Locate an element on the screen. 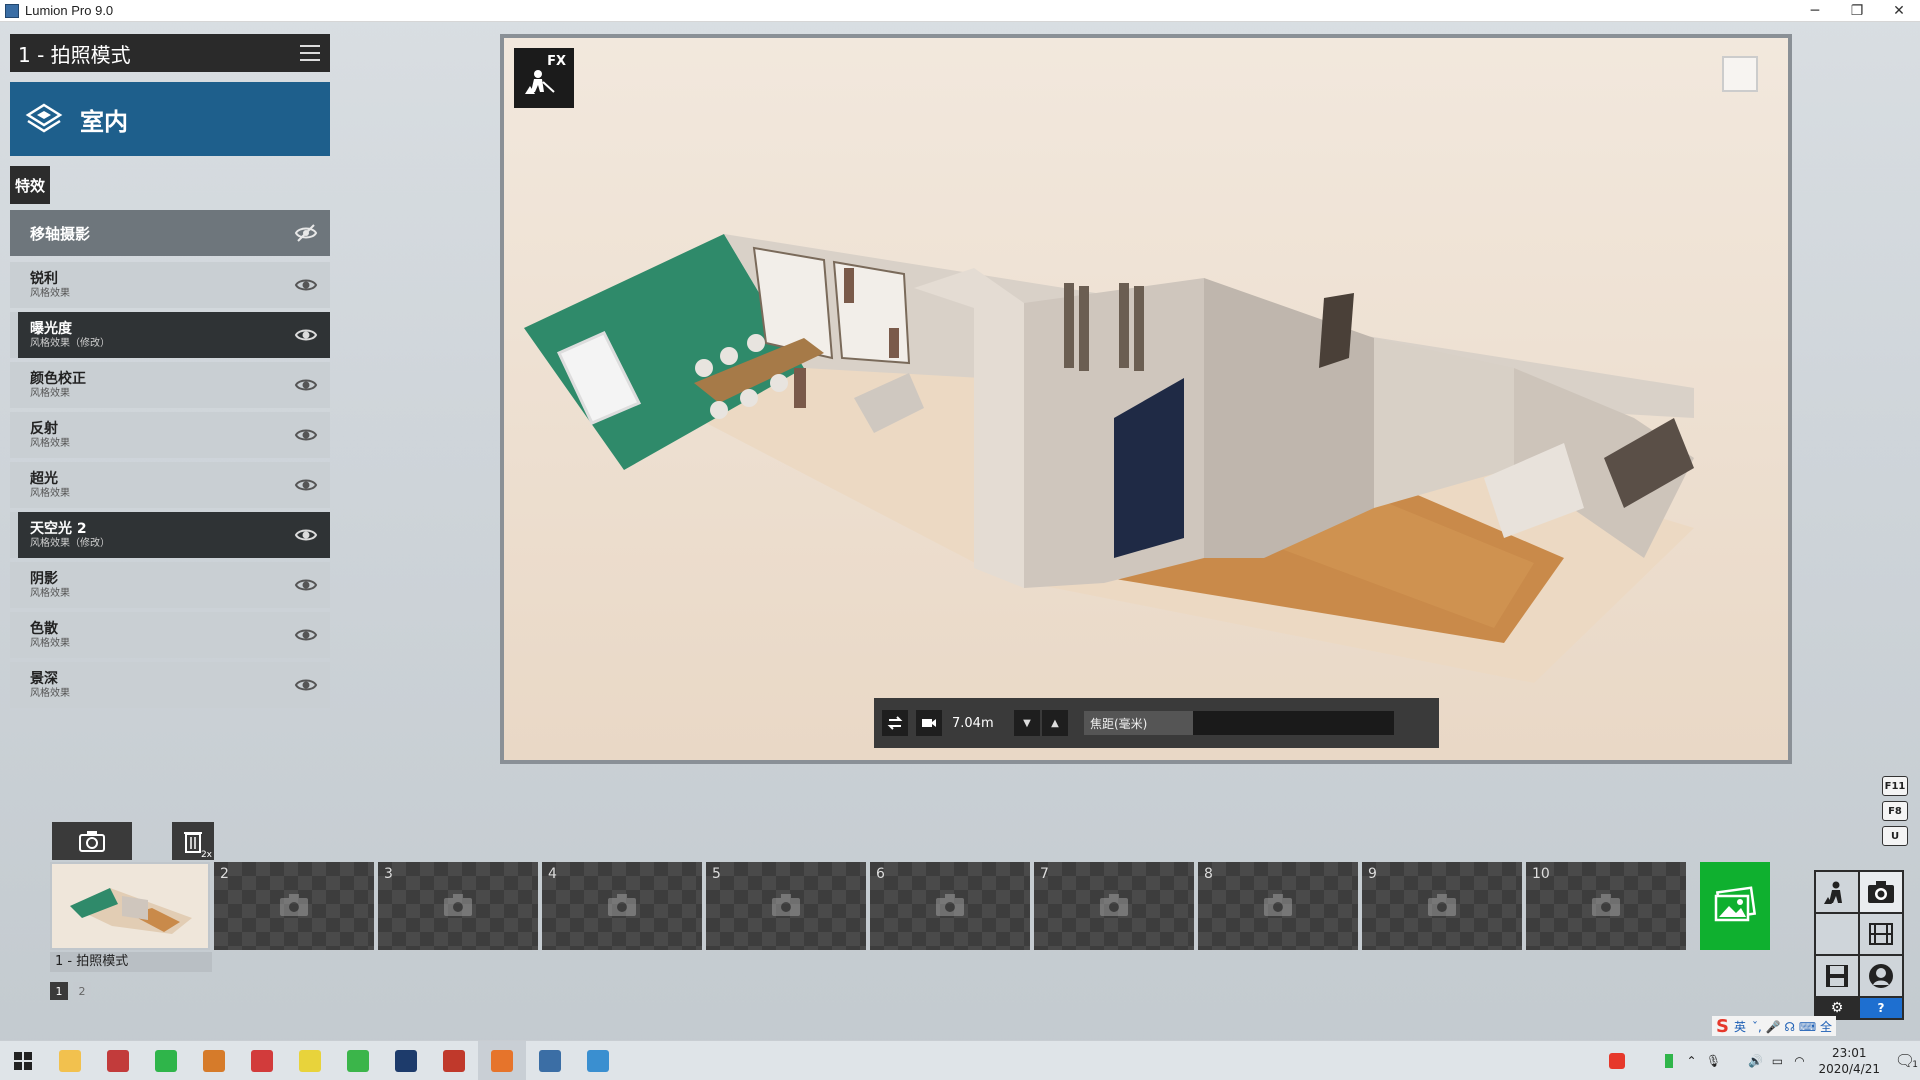 The height and width of the screenshot is (1080, 1920). taskbar-app-lumion is located at coordinates (502, 1060).